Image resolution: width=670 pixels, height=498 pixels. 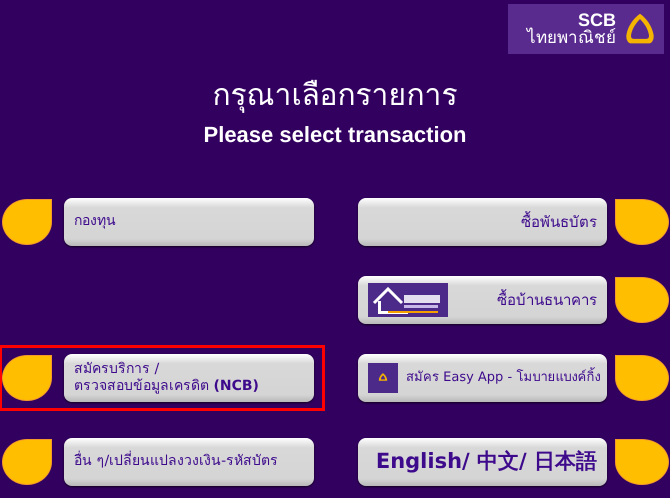 I want to click on screen-subtitle: Please select transaction, so click(x=335, y=135).